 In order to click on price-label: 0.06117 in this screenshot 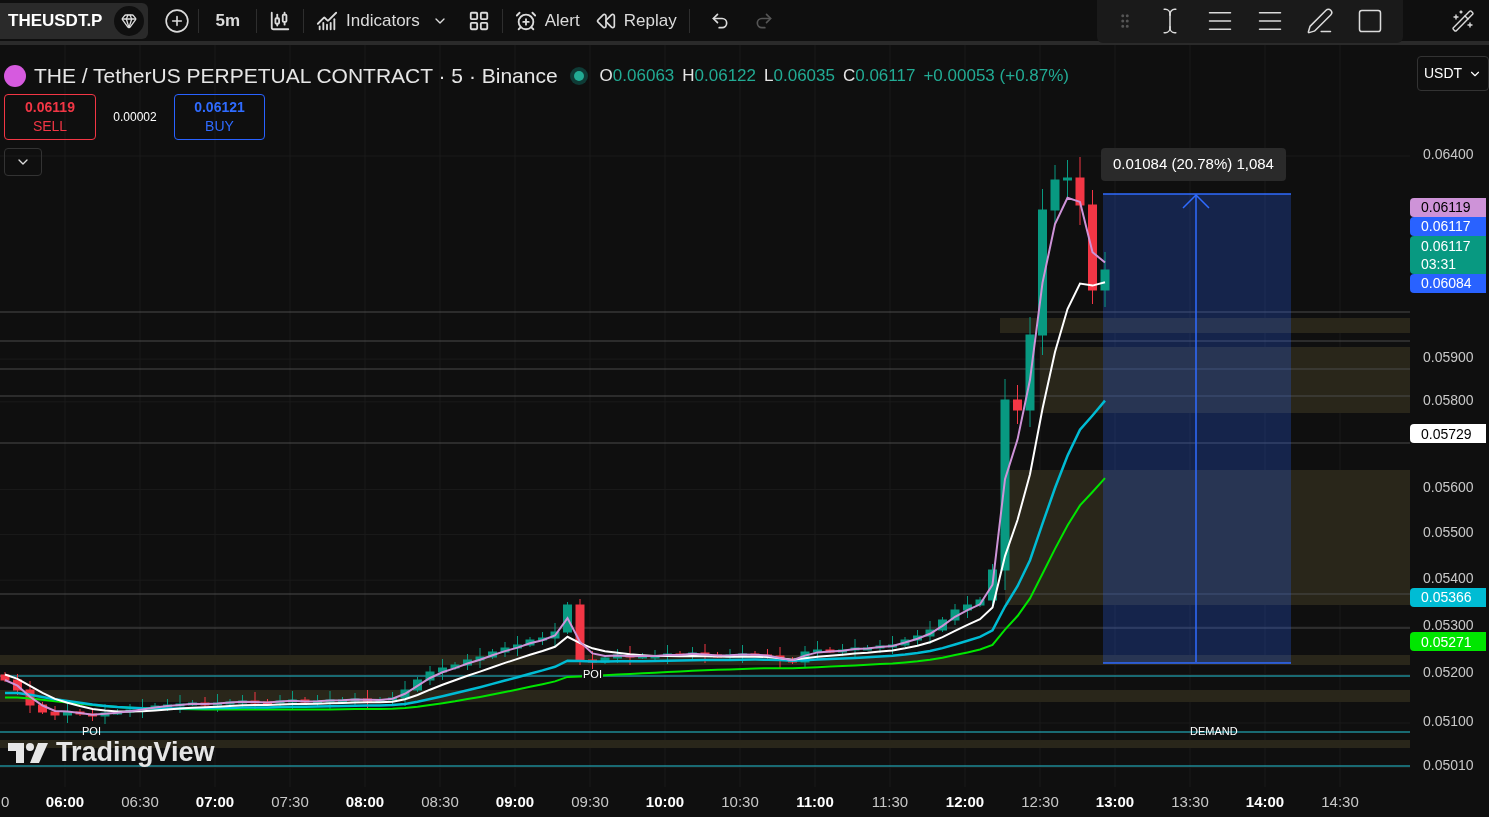, I will do `click(1448, 226)`.